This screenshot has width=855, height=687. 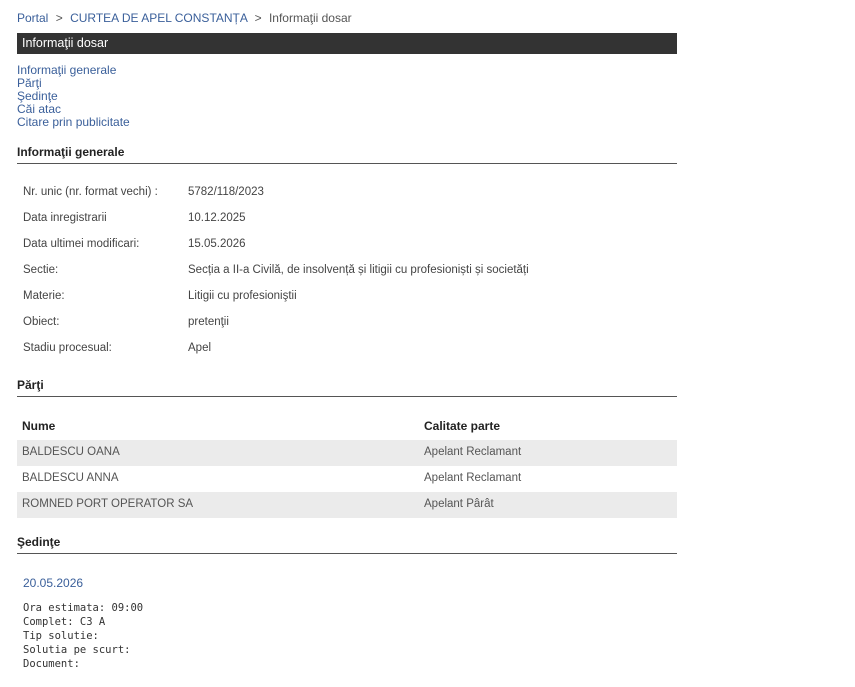 What do you see at coordinates (310, 18) in the screenshot?
I see `breadcrumb-current: Informaţii dosar` at bounding box center [310, 18].